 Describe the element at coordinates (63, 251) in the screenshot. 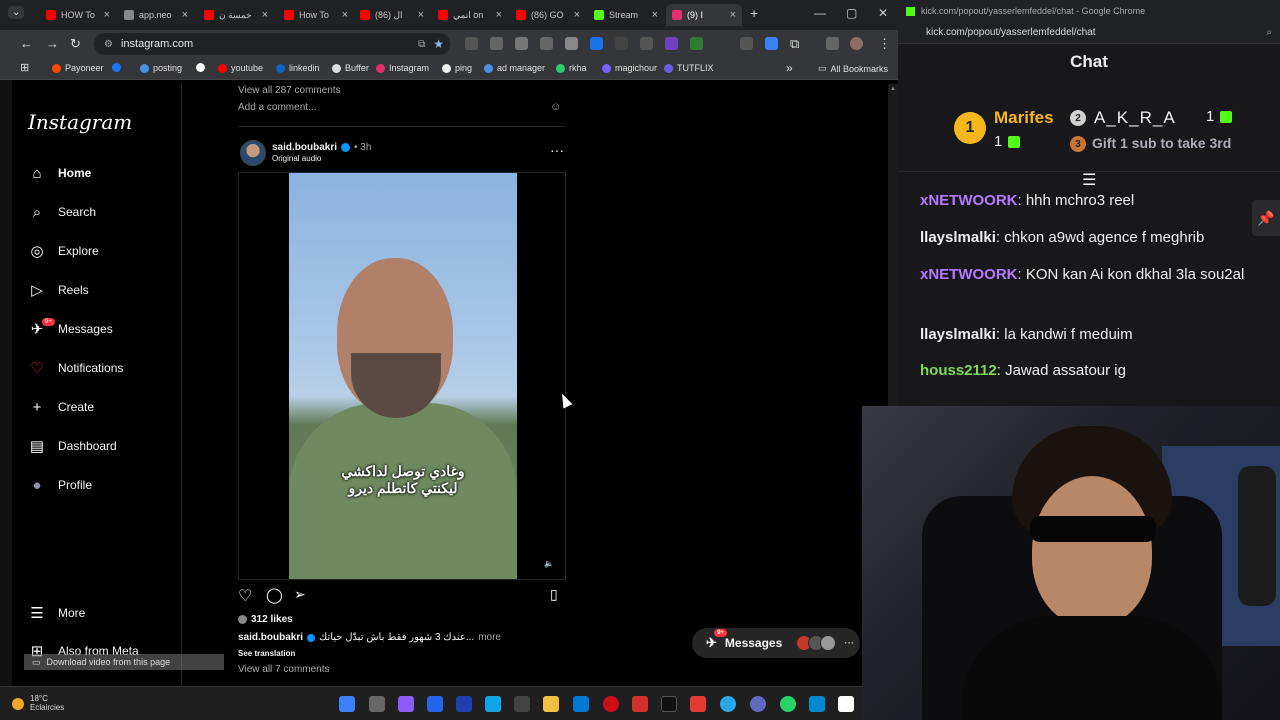

I see `nav-explore: ◎ Explore` at that location.